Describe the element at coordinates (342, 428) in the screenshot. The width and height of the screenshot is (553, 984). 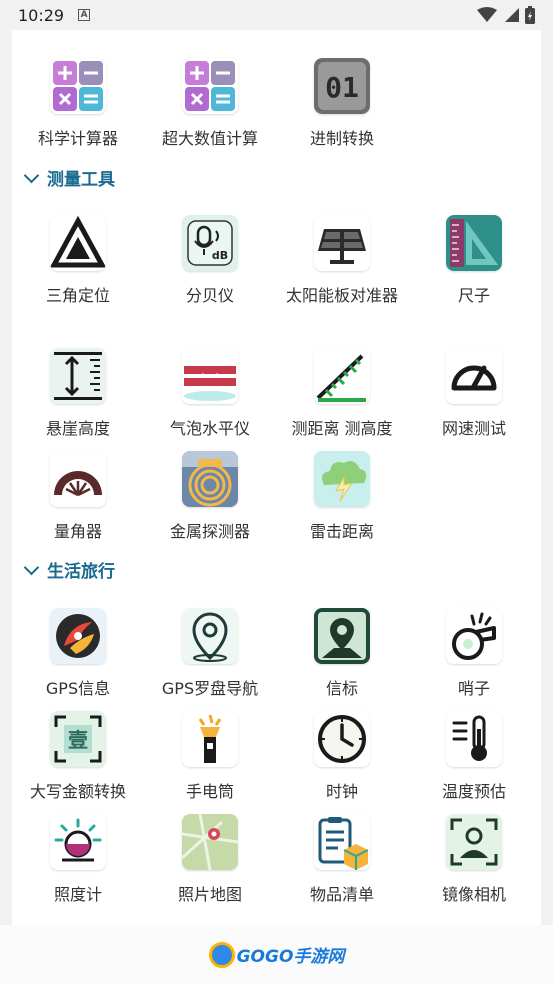
I see `tool-label: 测距离 测高度` at that location.